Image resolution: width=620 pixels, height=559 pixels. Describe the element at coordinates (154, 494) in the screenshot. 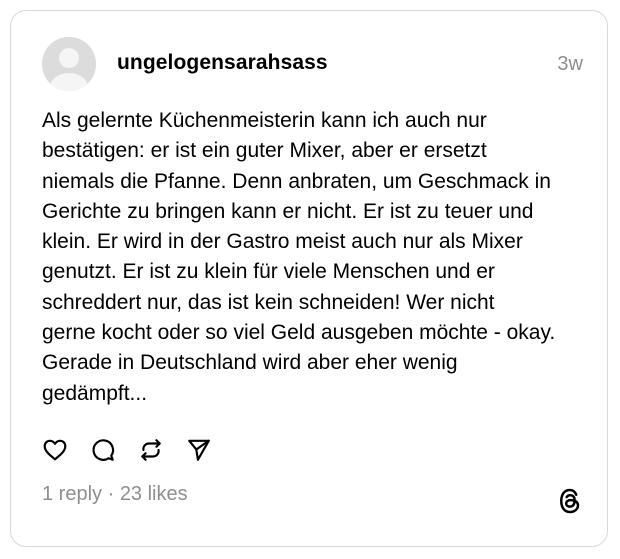

I see `like-count: 23 likes` at that location.